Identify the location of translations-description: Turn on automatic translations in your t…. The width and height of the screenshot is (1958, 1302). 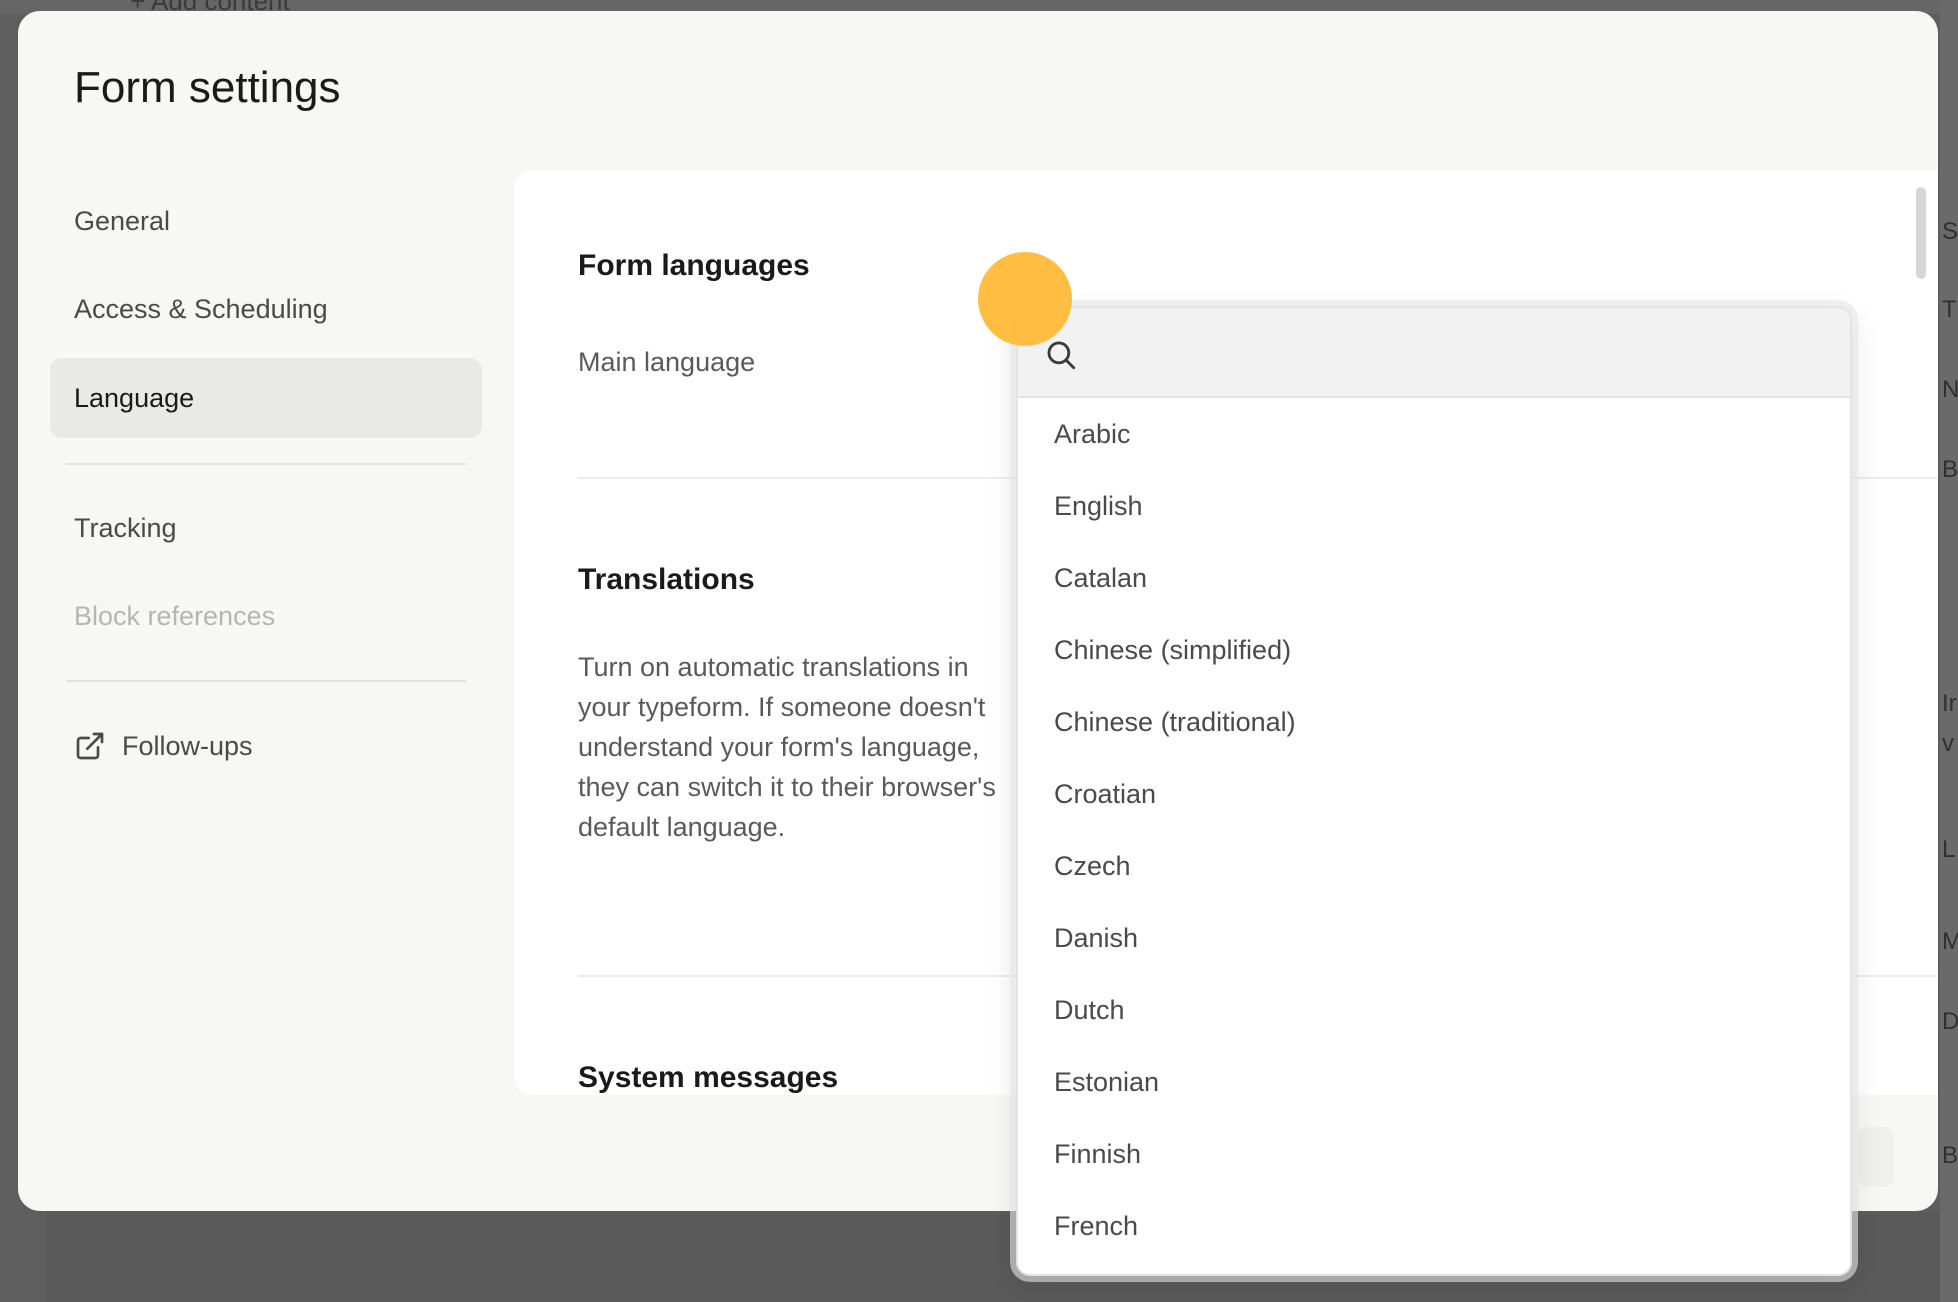
(787, 747).